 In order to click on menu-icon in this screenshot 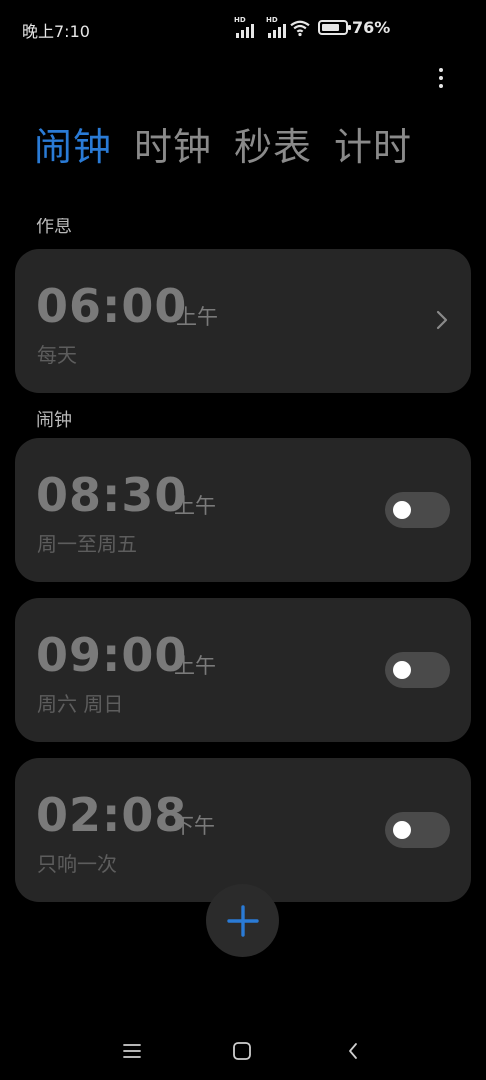, I will do `click(132, 1051)`.